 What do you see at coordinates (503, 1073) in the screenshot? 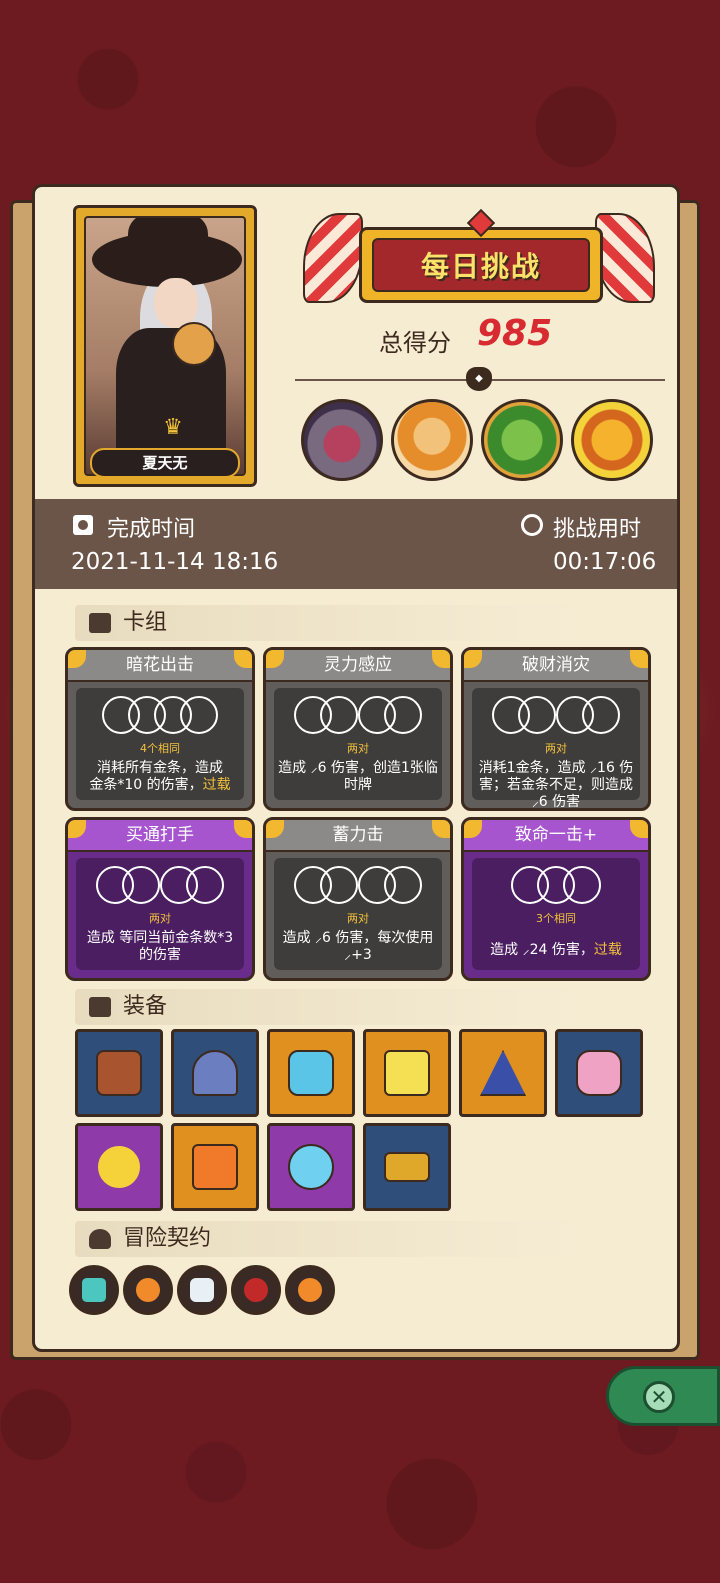
I see `triangle-gem-icon` at bounding box center [503, 1073].